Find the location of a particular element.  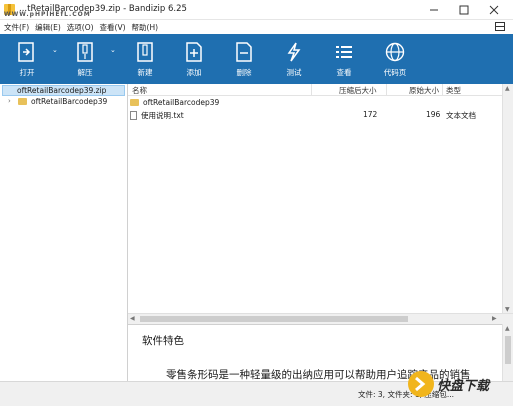

row-name-text: 使用说明.txt is located at coordinates (162, 115).